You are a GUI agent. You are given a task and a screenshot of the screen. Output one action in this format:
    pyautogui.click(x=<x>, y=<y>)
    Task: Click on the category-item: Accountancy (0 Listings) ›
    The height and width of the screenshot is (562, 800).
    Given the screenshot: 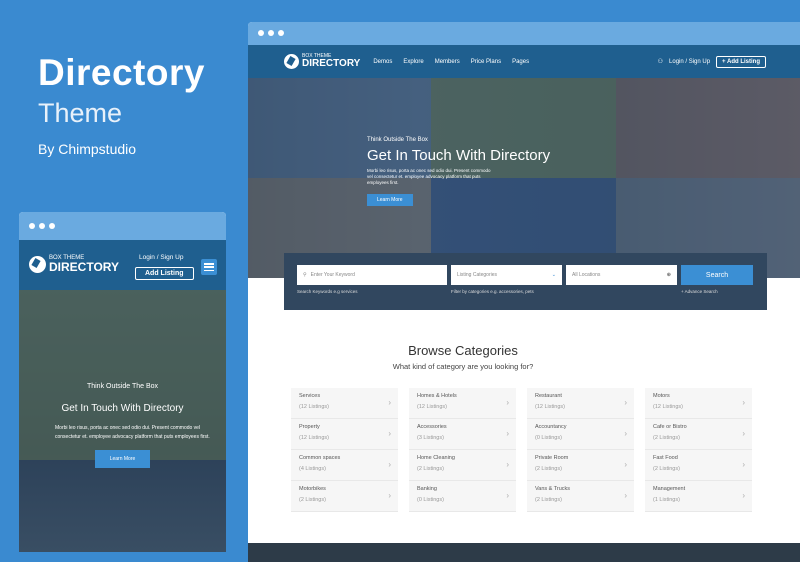 What is the action you would take?
    pyautogui.click(x=580, y=434)
    